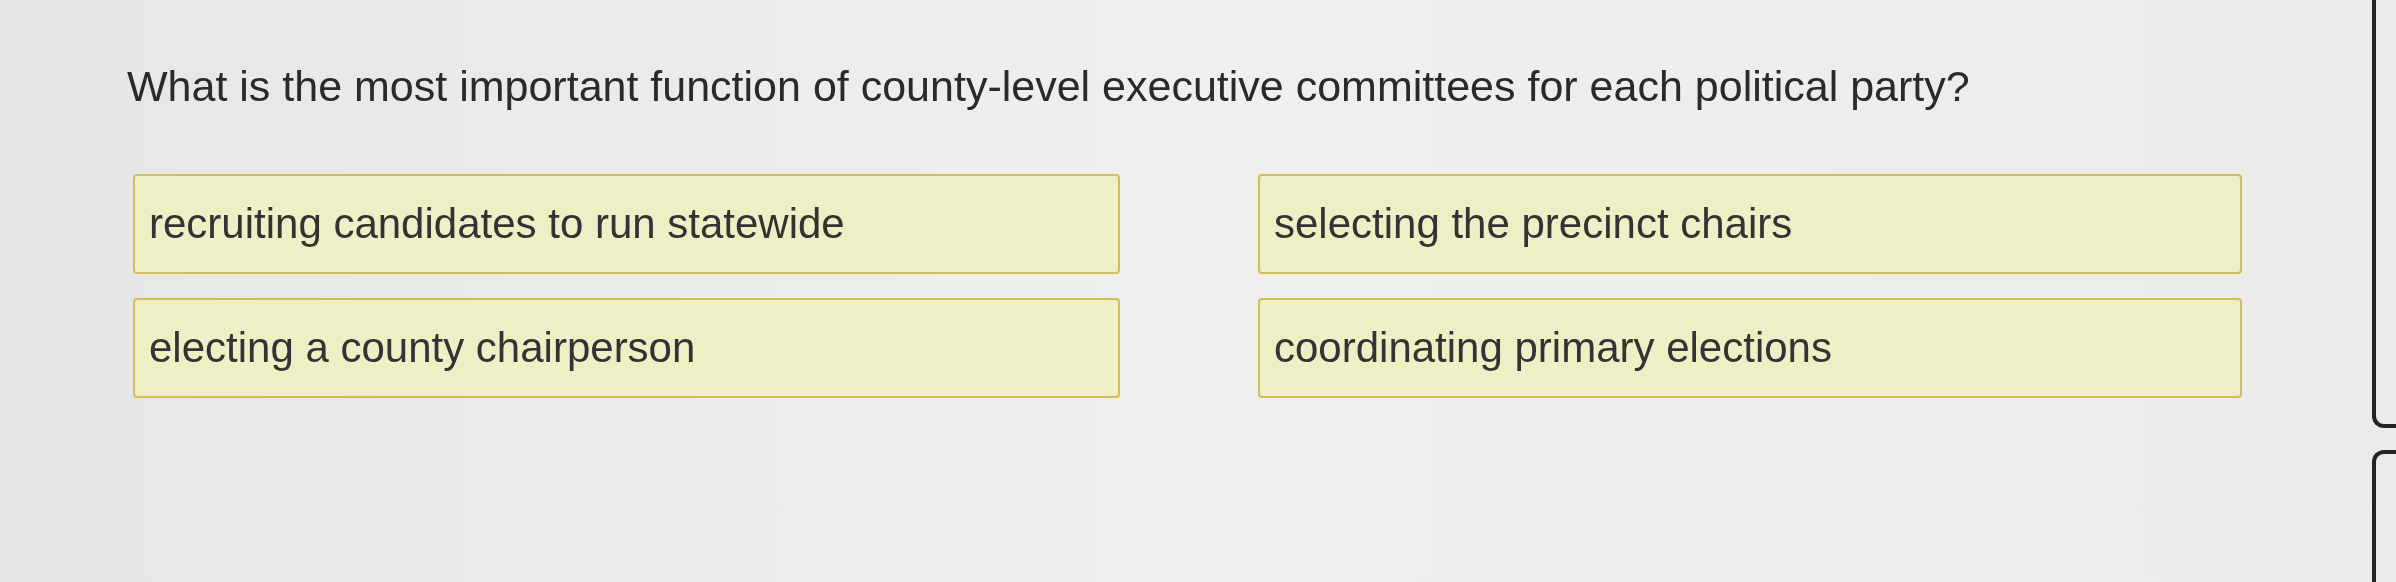 This screenshot has width=2396, height=582. I want to click on answer-option: electing a county chairperson, so click(626, 348).